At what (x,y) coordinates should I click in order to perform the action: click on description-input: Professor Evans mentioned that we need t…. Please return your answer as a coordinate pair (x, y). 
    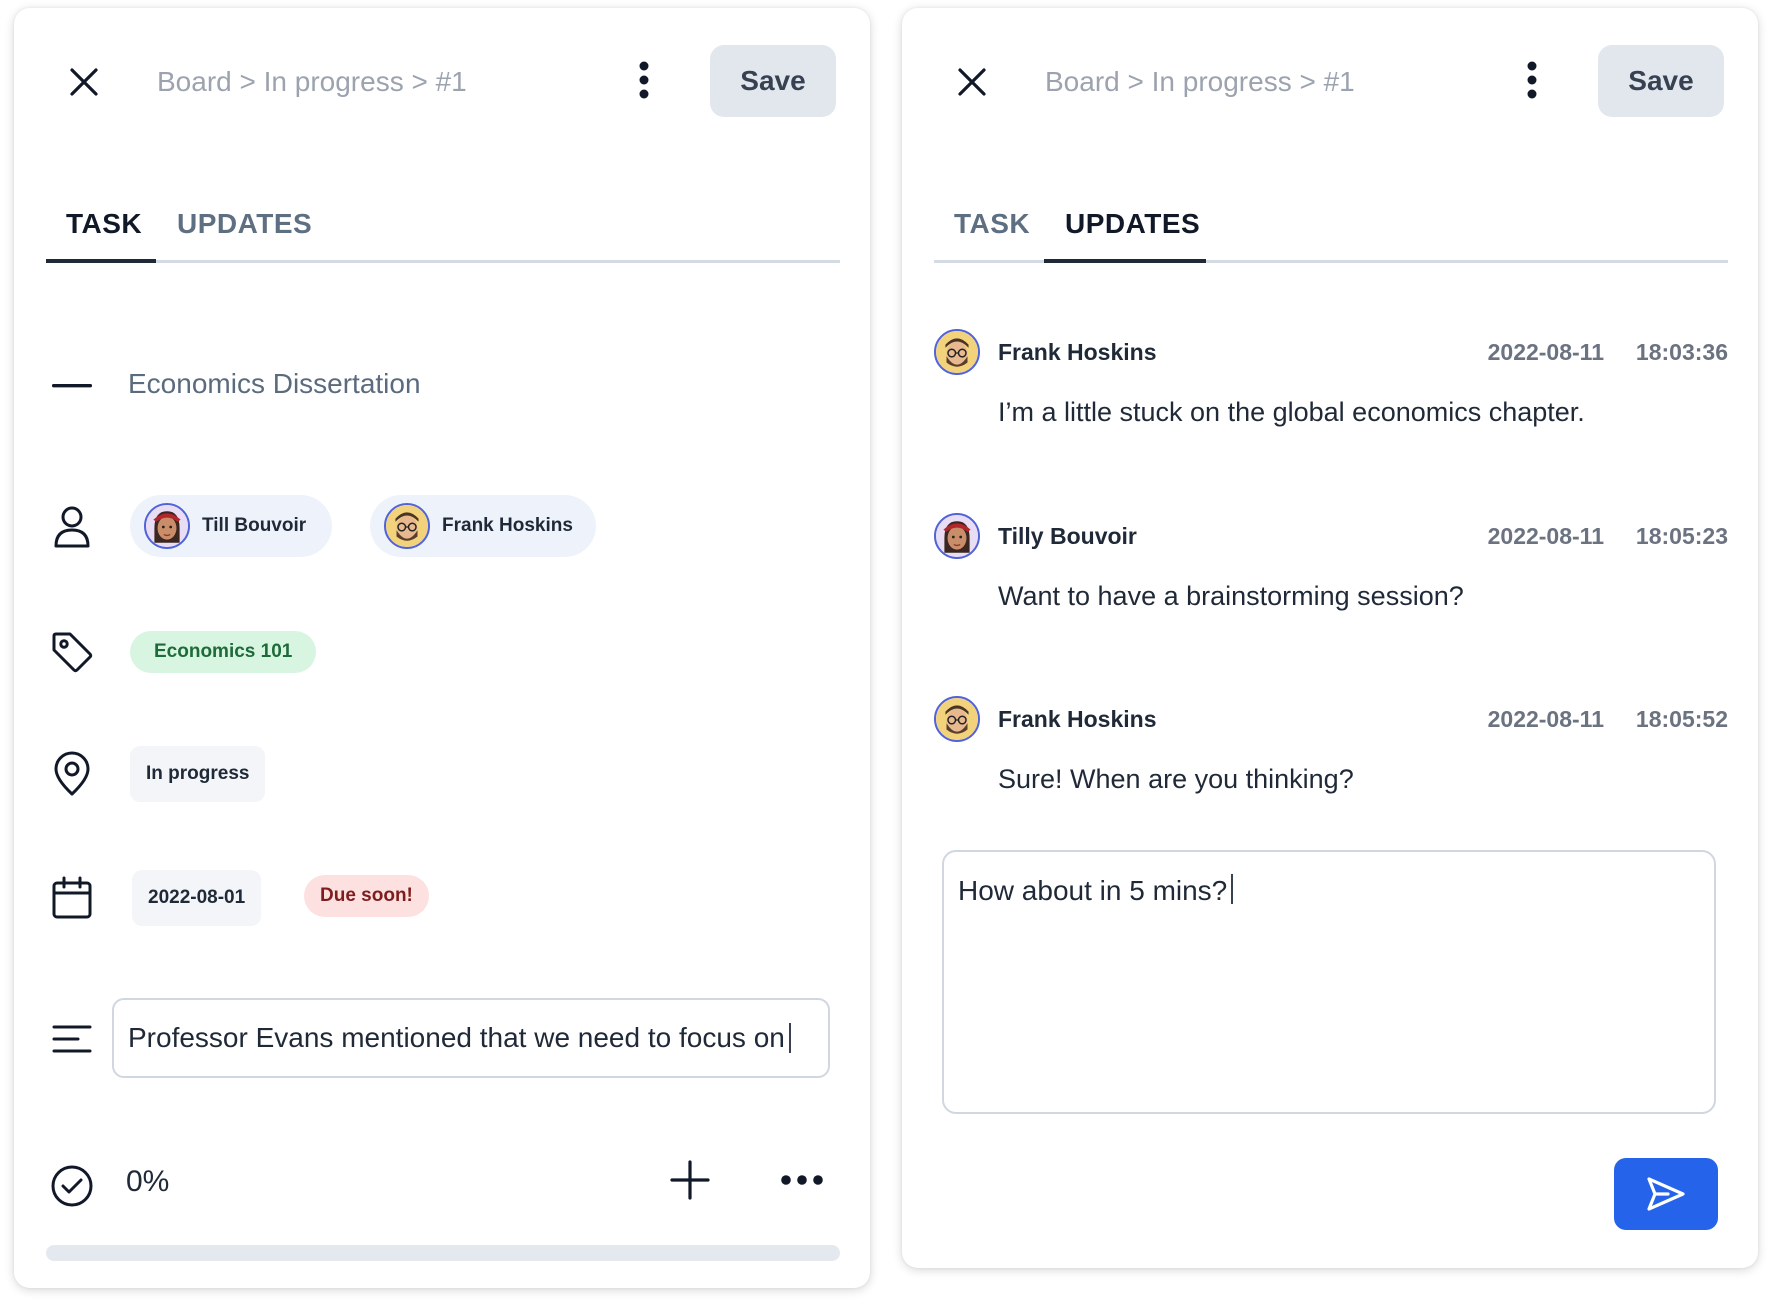
    Looking at the image, I should click on (471, 1038).